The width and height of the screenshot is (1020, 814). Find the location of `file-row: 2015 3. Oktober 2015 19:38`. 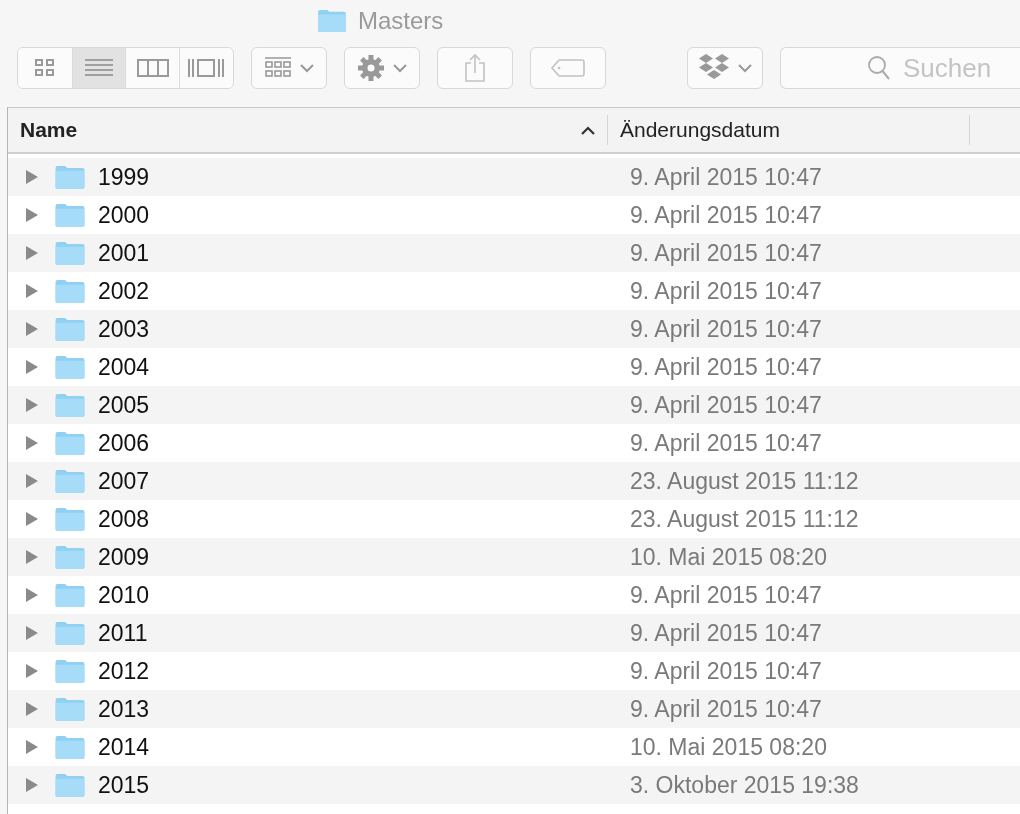

file-row: 2015 3. Oktober 2015 19:38 is located at coordinates (514, 785).